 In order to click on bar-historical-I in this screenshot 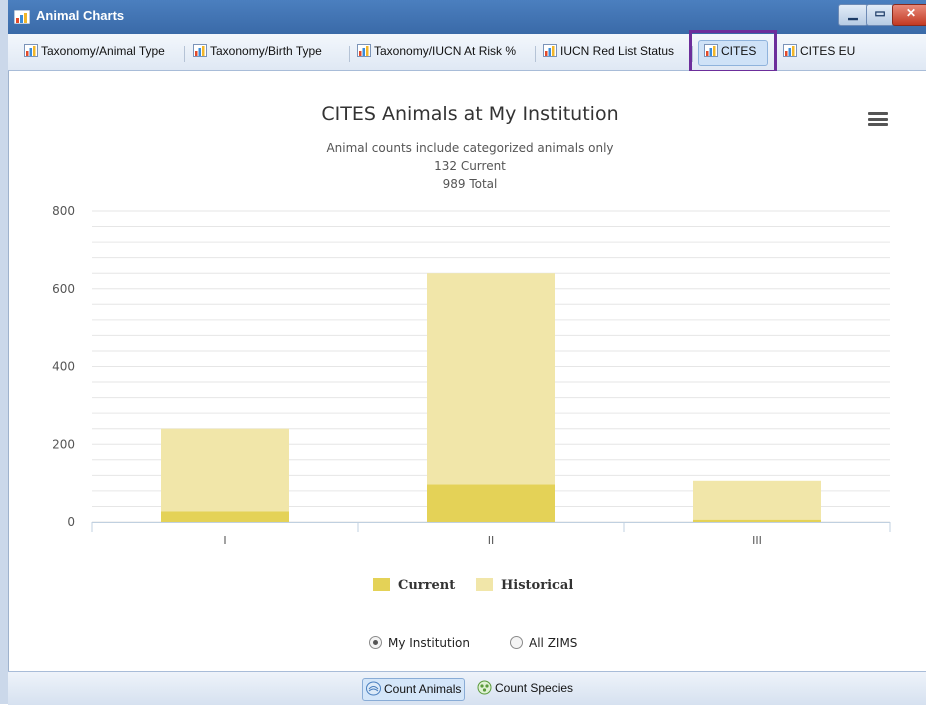, I will do `click(225, 470)`.